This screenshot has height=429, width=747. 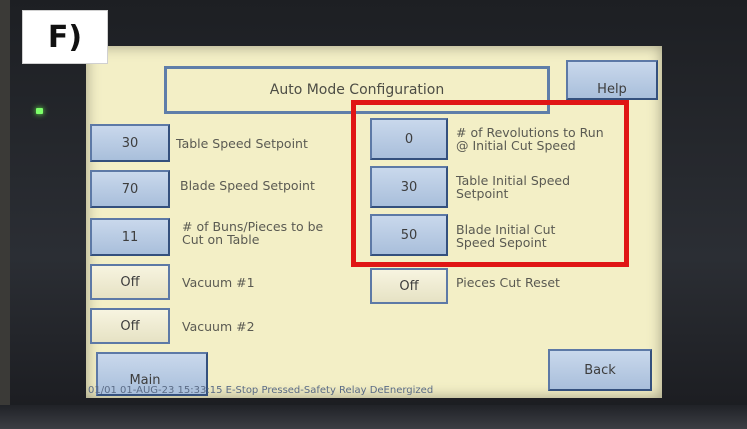 I want to click on vacuum-2-label: Vacuum #2, so click(x=218, y=326).